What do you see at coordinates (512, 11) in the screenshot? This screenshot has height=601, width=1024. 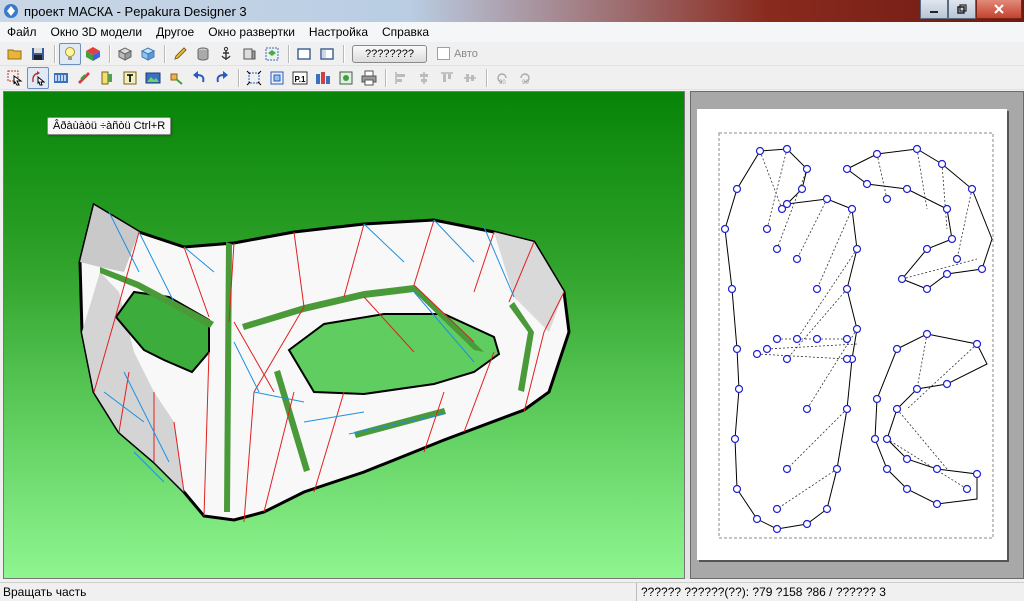 I see `title-bar: проект МАСКА - Pepakura Designer 3` at bounding box center [512, 11].